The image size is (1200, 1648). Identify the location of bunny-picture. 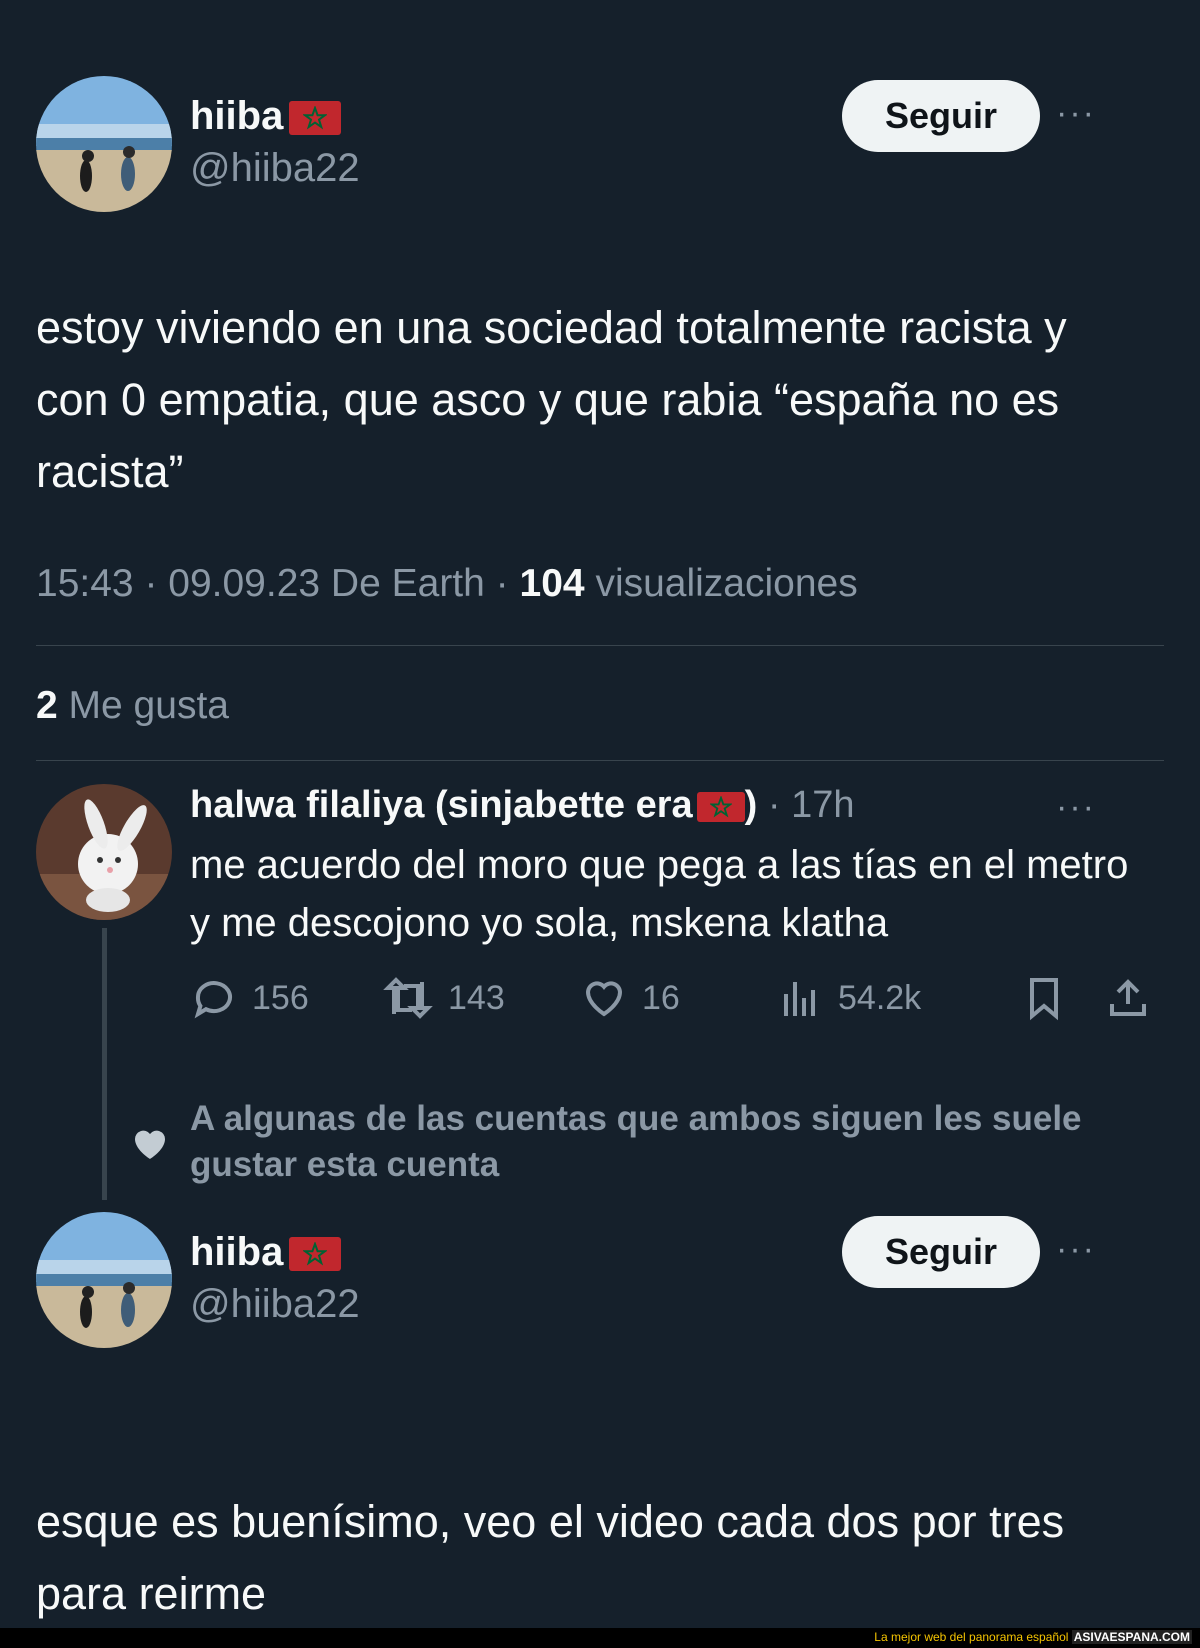
(104, 852).